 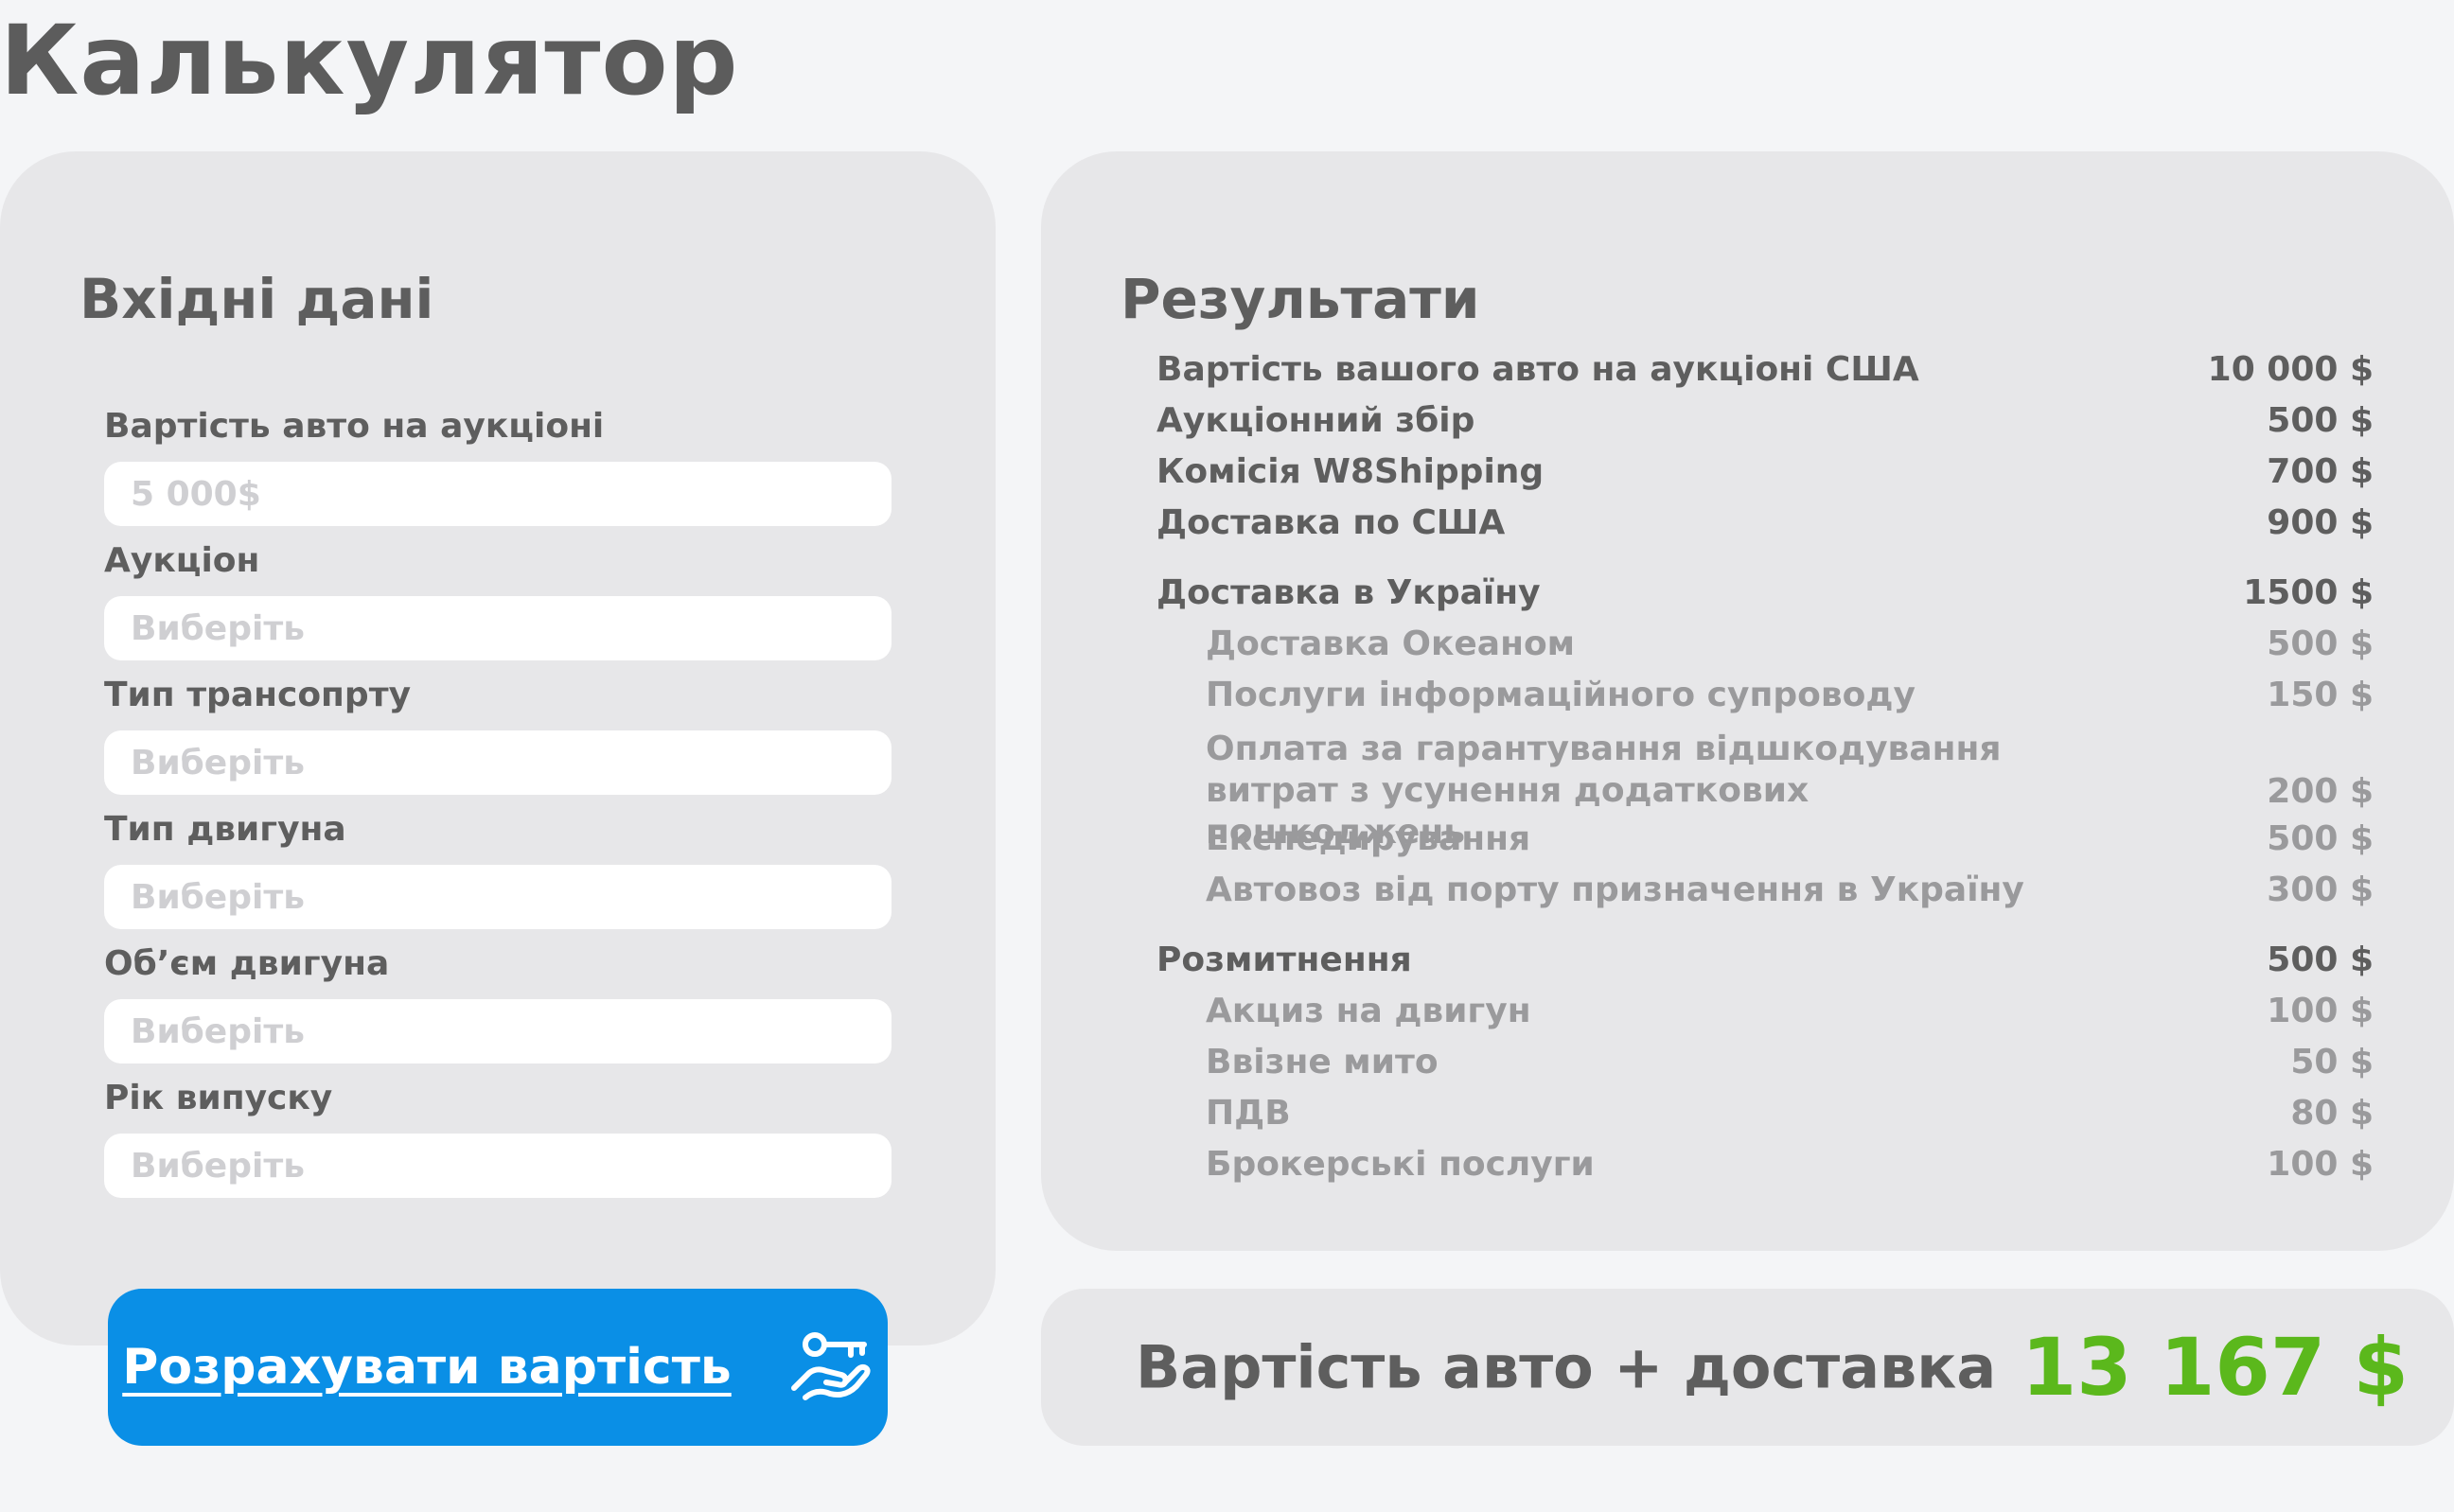 I want to click on year-label: Рік випуску, so click(x=218, y=1098).